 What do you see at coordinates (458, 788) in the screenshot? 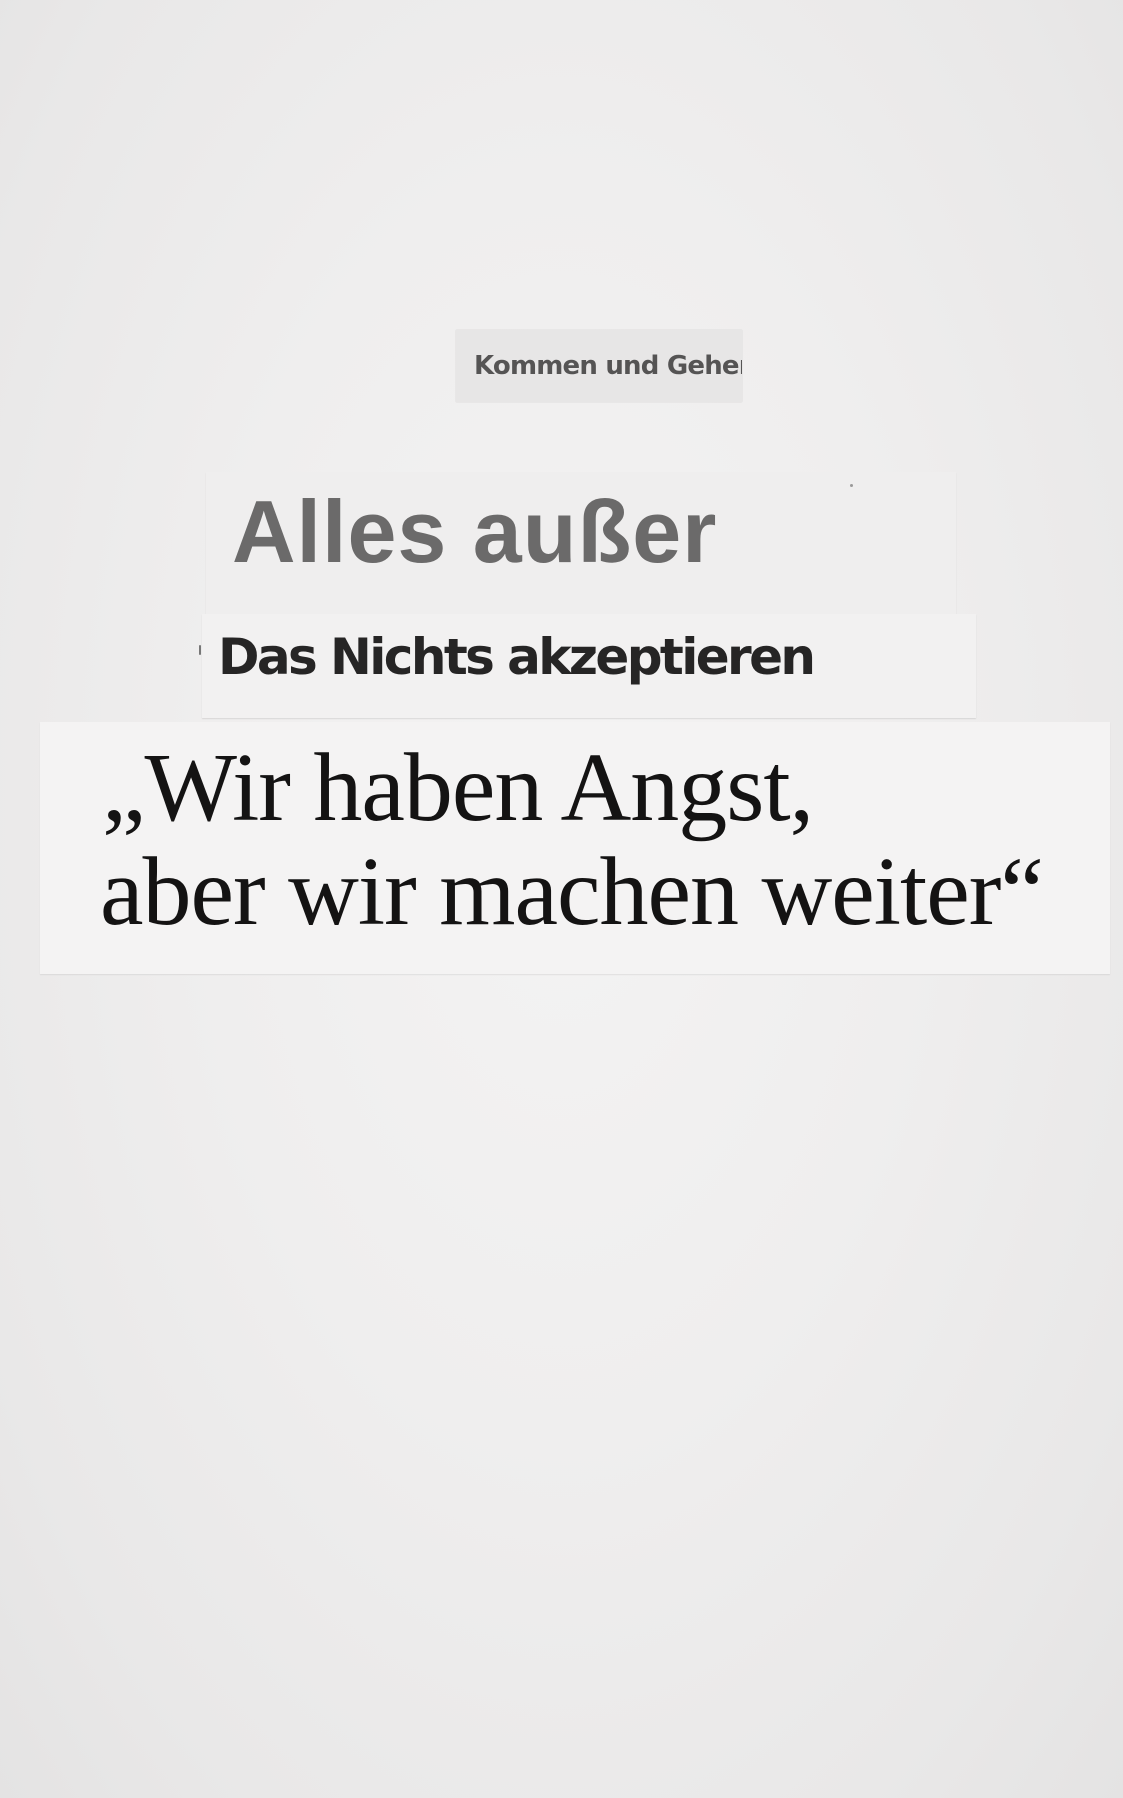
I see `quote-line-1: „Wir haben Angst,` at bounding box center [458, 788].